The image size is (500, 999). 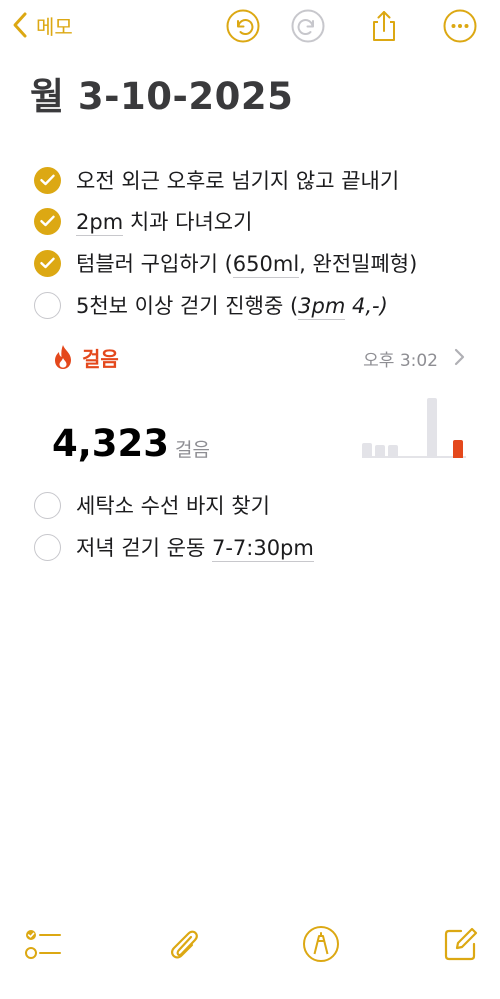 I want to click on checklist-item-text: 세탁소 수선 바지 찾기, so click(x=173, y=505).